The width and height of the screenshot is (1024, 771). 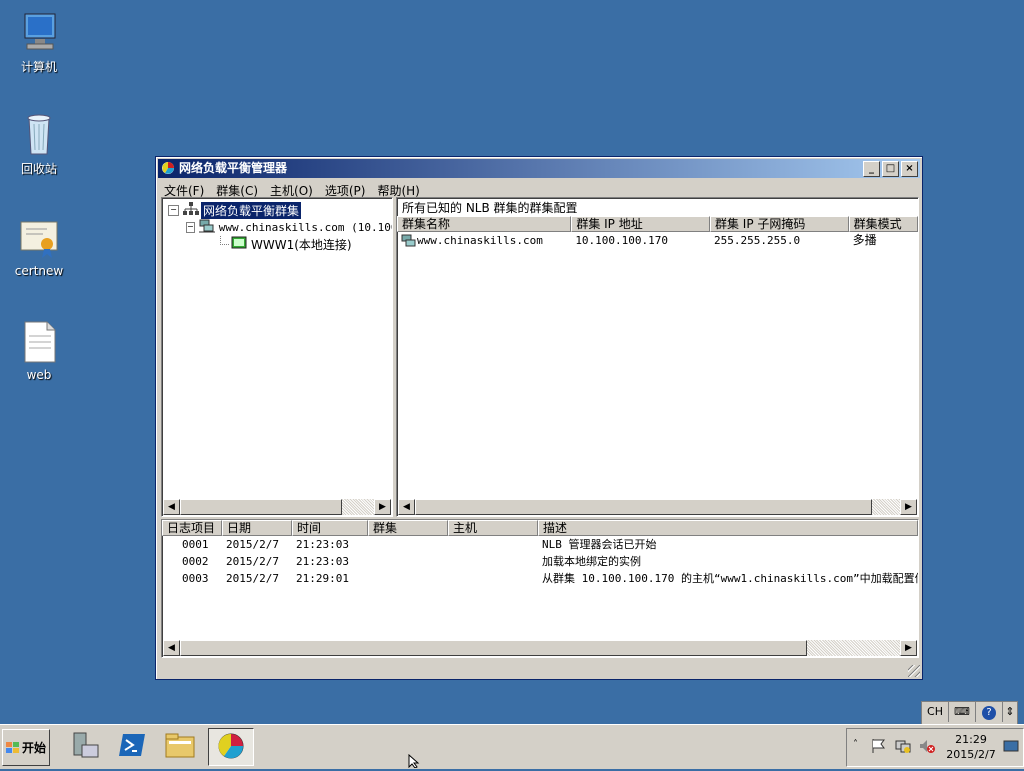 I want to click on taskbar-server-manager, so click(x=84, y=746).